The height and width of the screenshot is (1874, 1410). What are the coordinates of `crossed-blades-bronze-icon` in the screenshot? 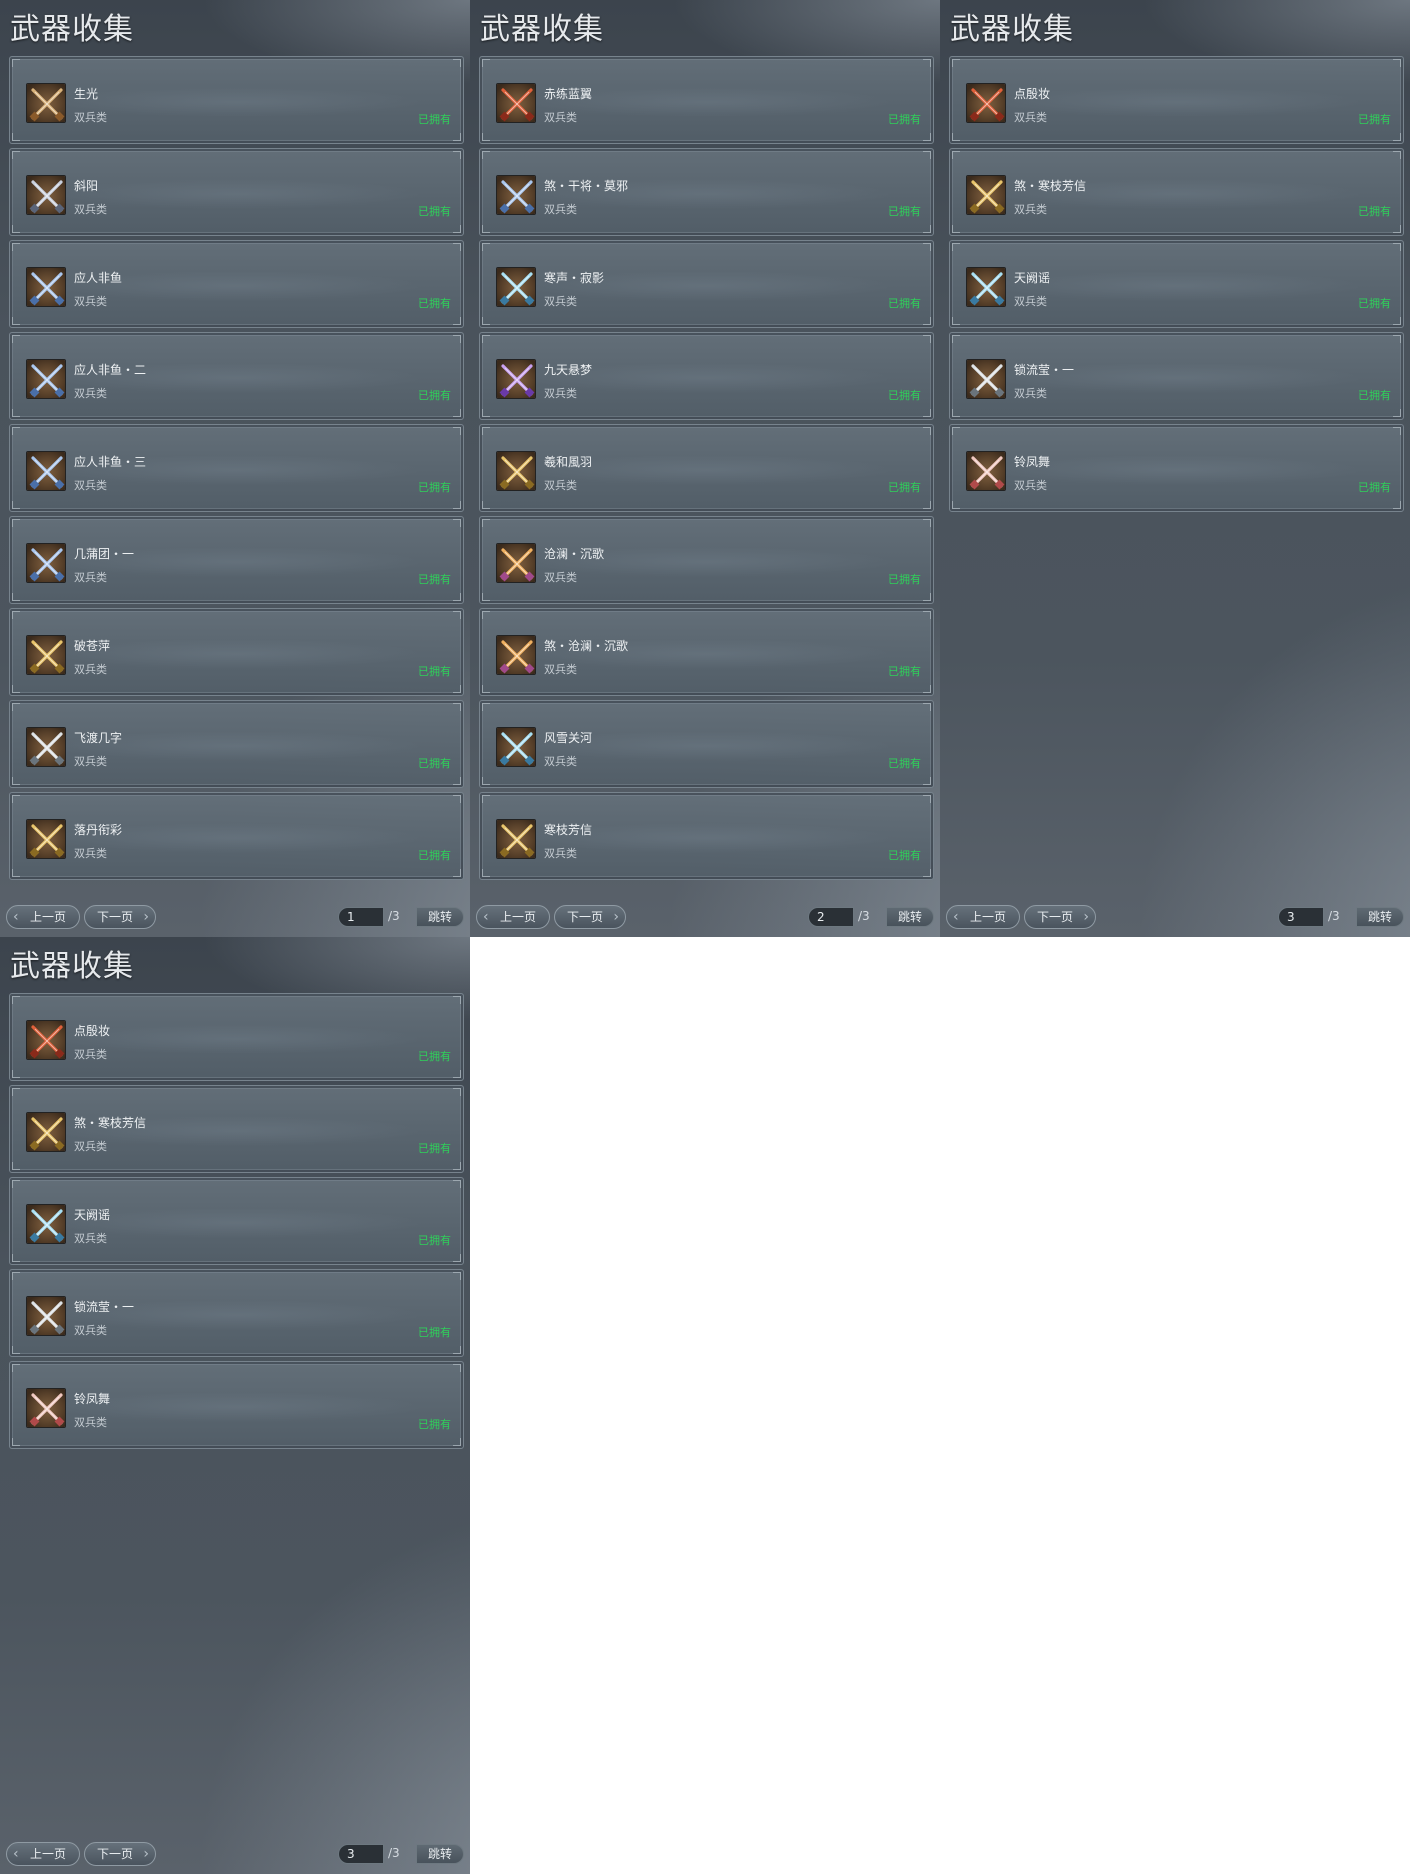 It's located at (46, 103).